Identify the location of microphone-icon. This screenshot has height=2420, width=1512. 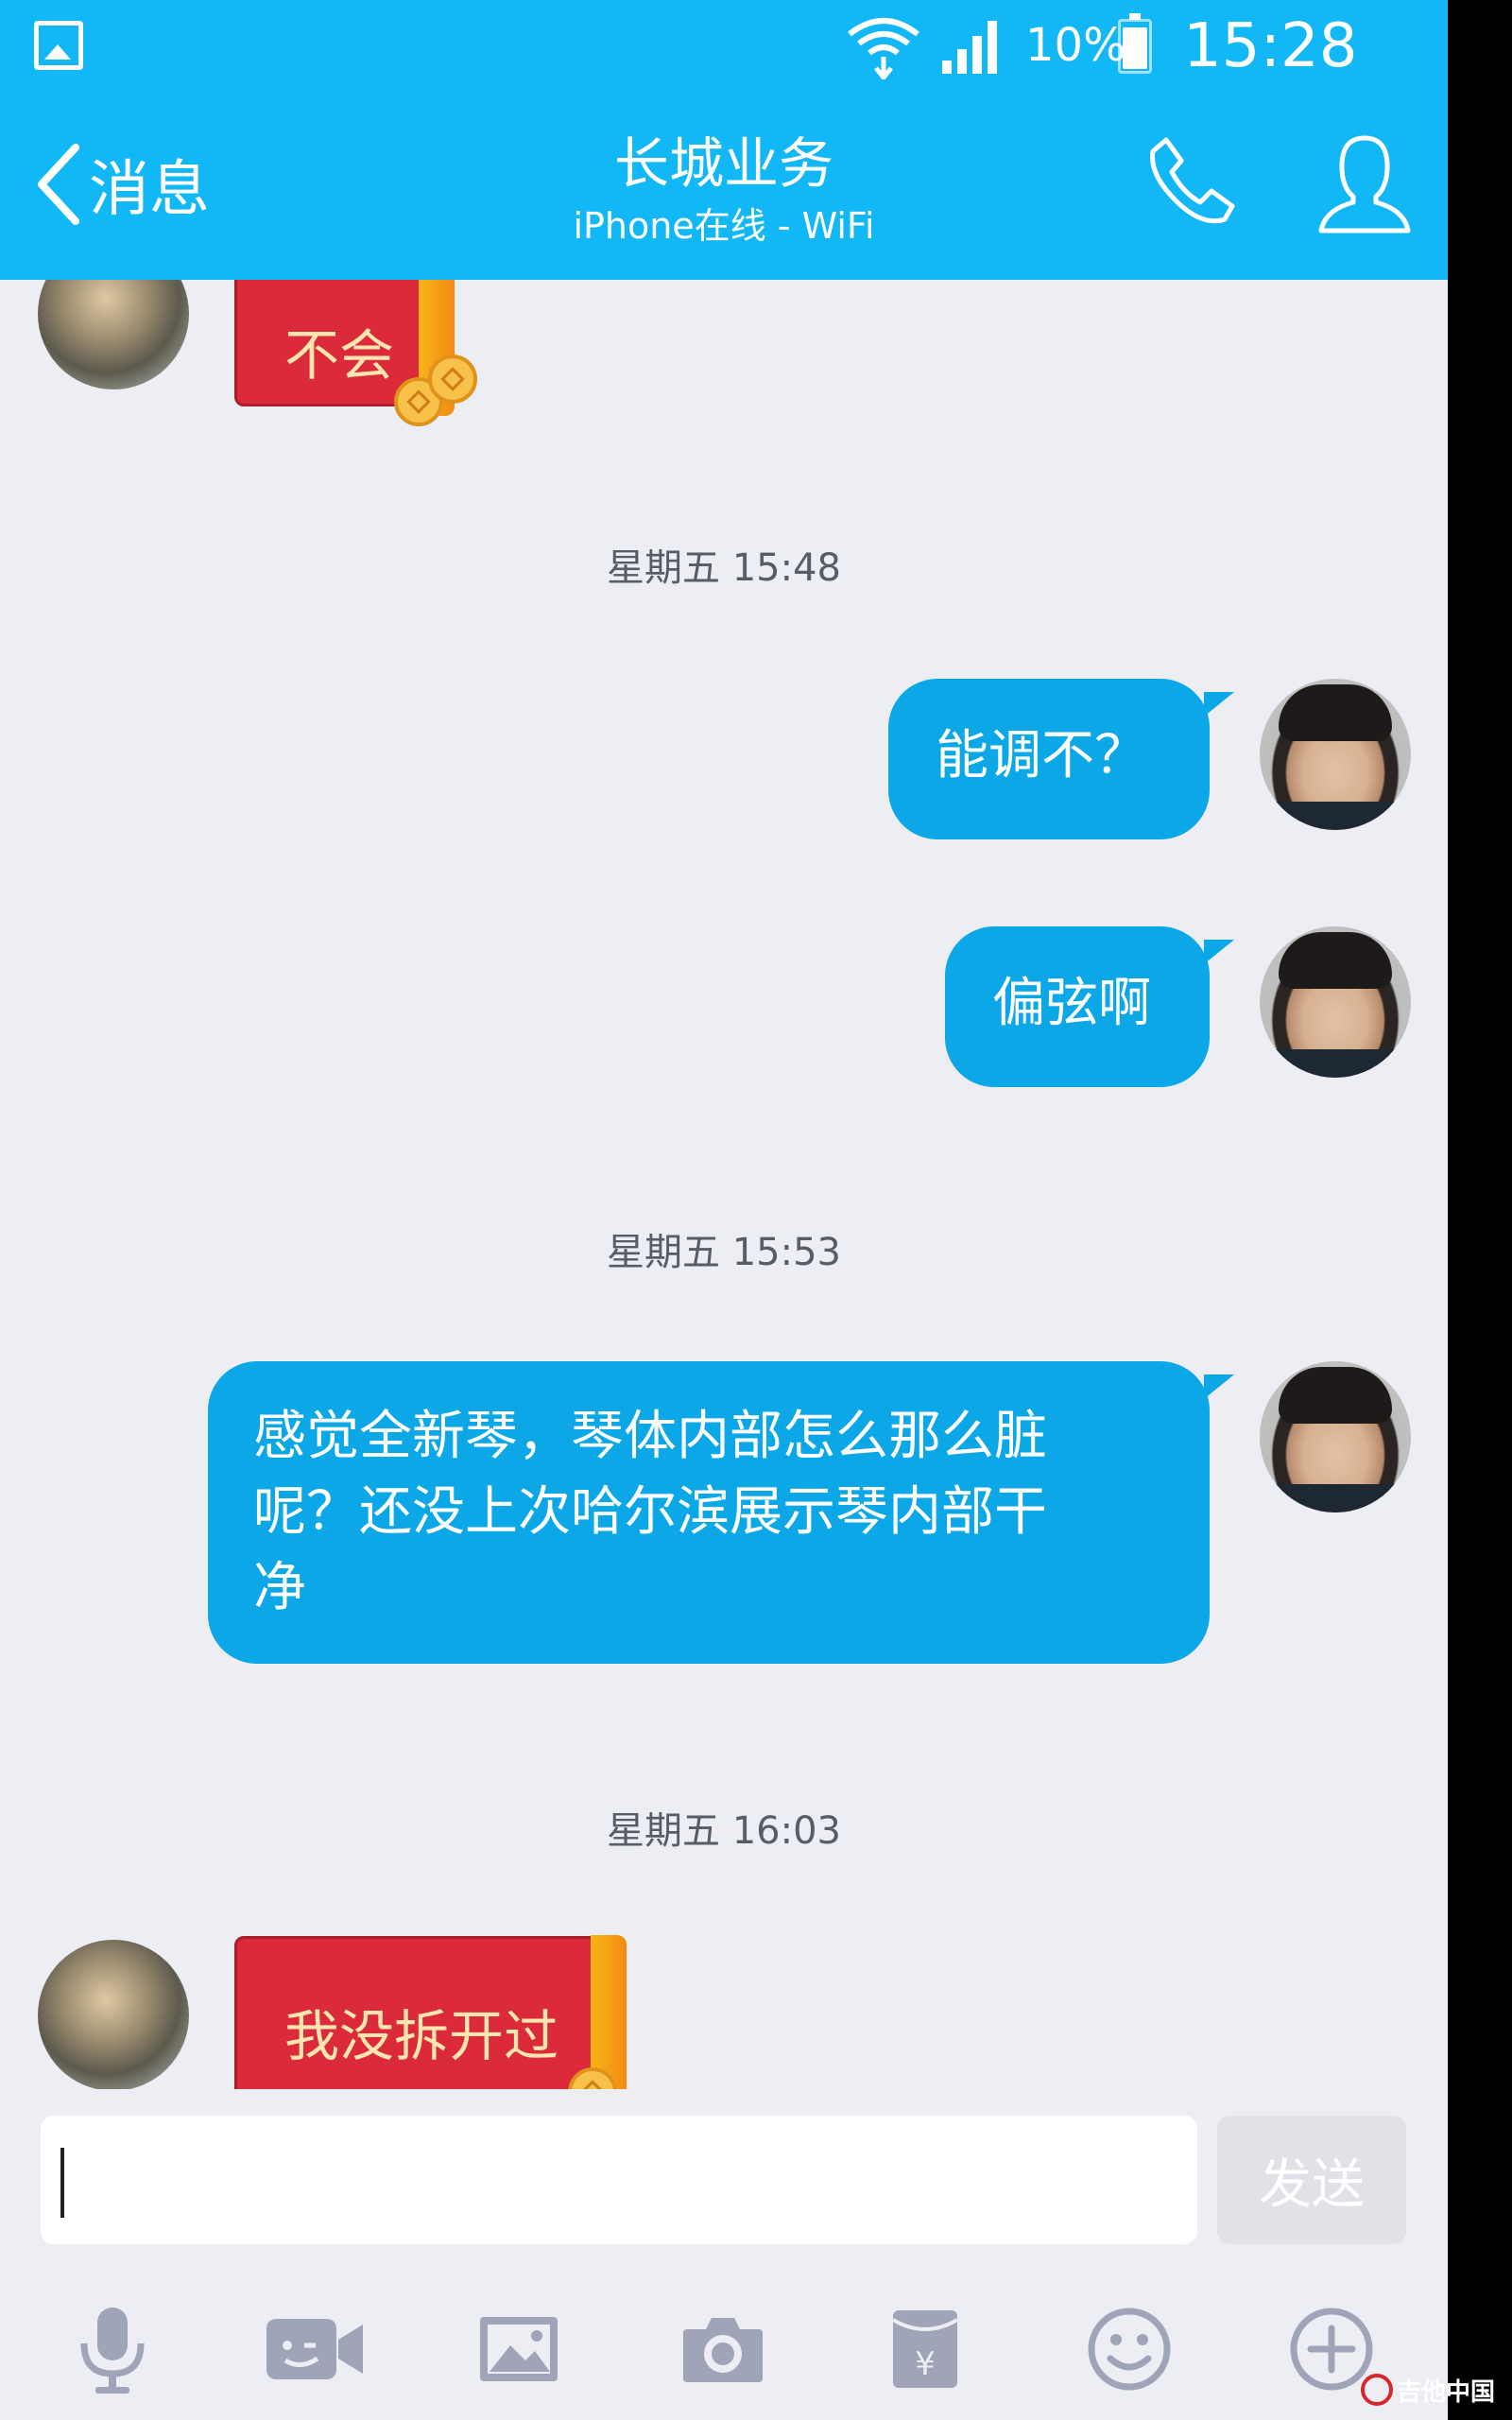
(112, 2351).